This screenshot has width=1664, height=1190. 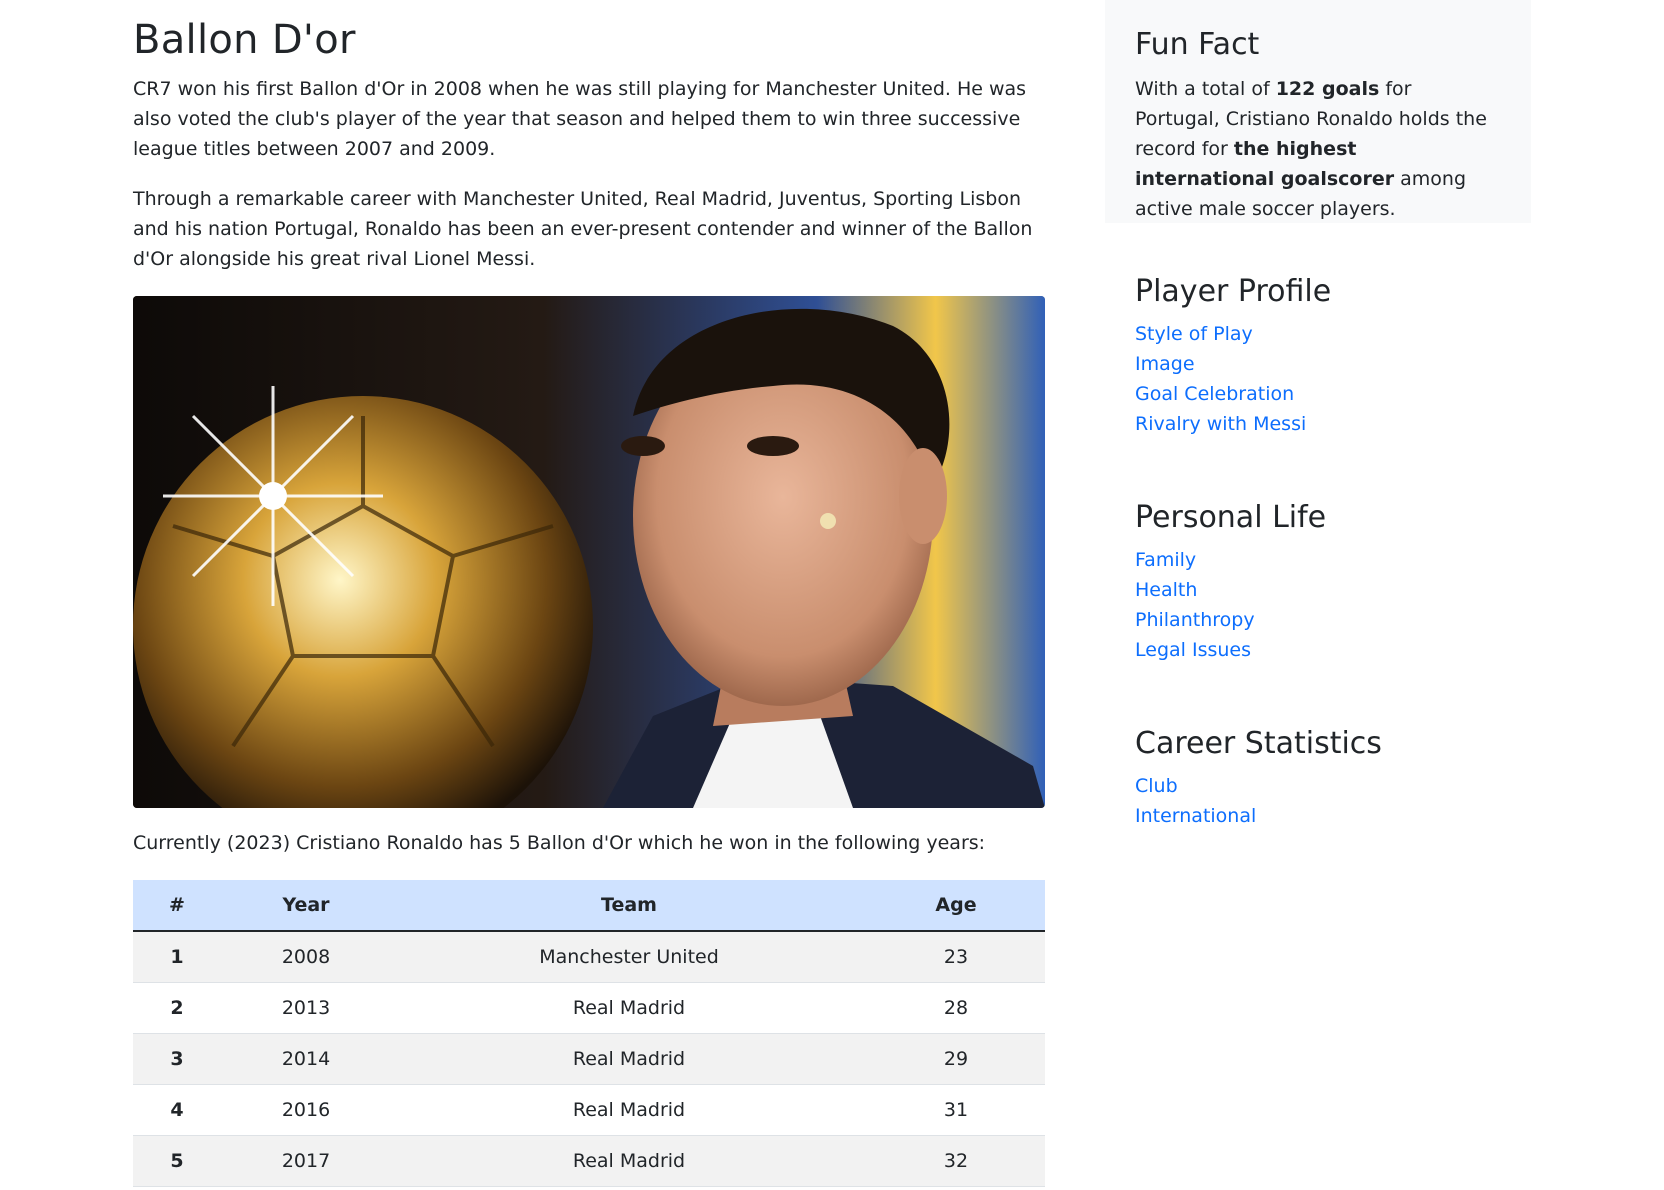 I want to click on list-item: Rivalry with Messi, so click(x=1318, y=424).